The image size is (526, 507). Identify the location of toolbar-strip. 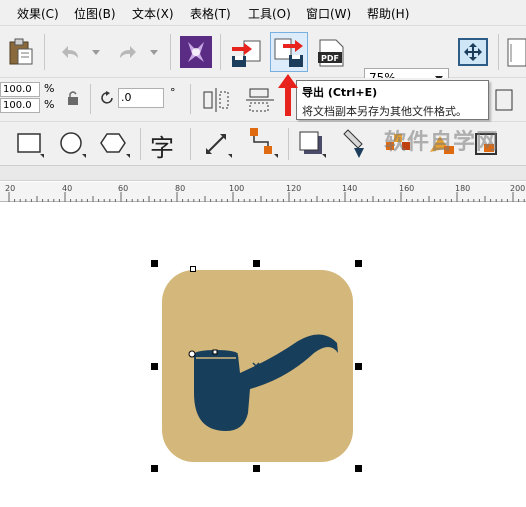
(263, 173).